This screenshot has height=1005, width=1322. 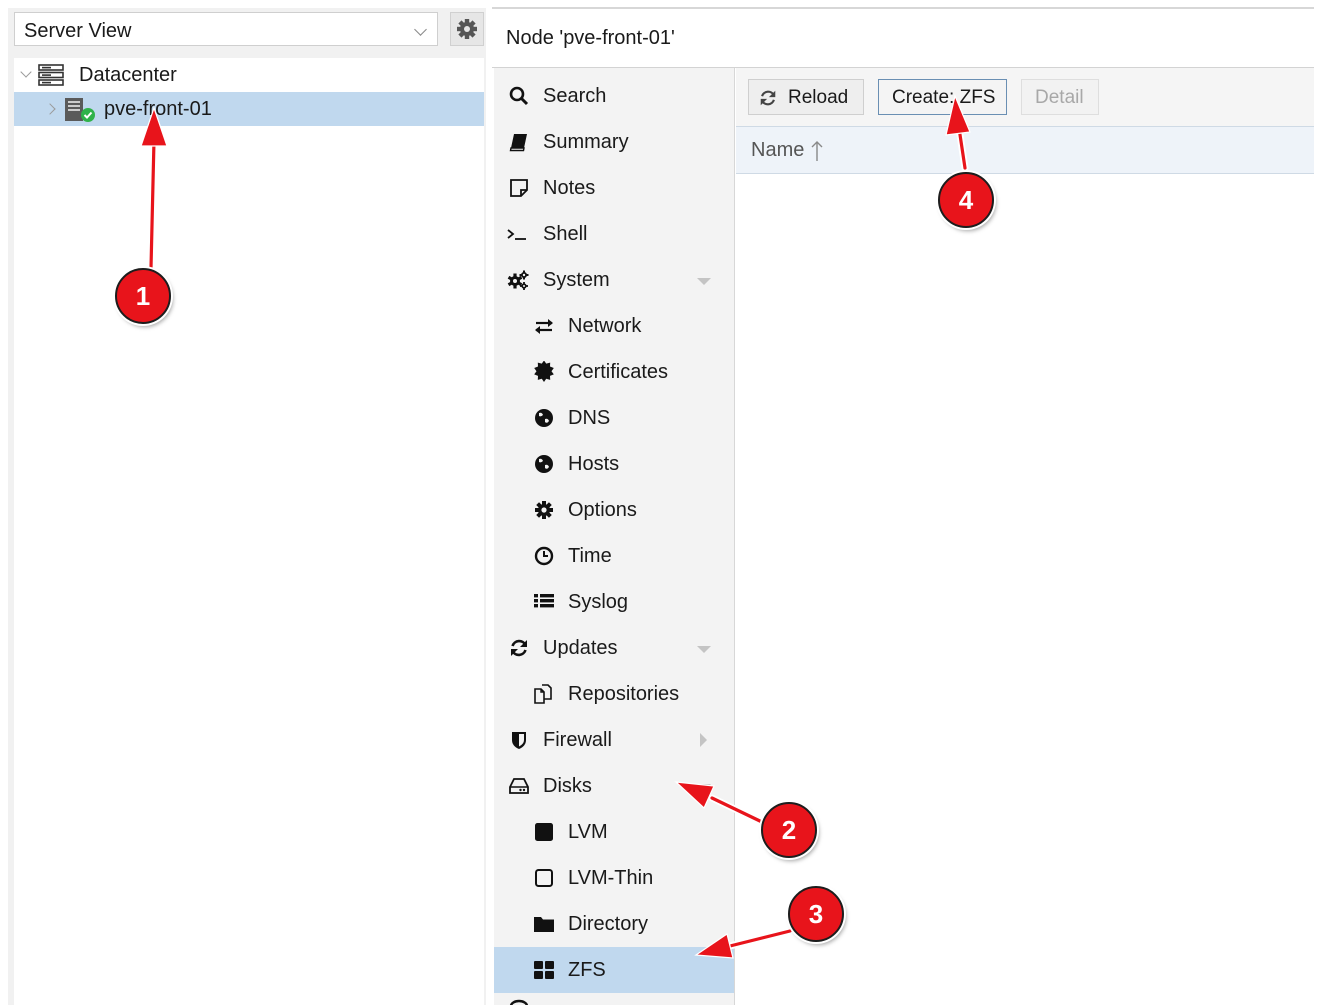 What do you see at coordinates (816, 914) in the screenshot?
I see `annotation-marker-3: 3` at bounding box center [816, 914].